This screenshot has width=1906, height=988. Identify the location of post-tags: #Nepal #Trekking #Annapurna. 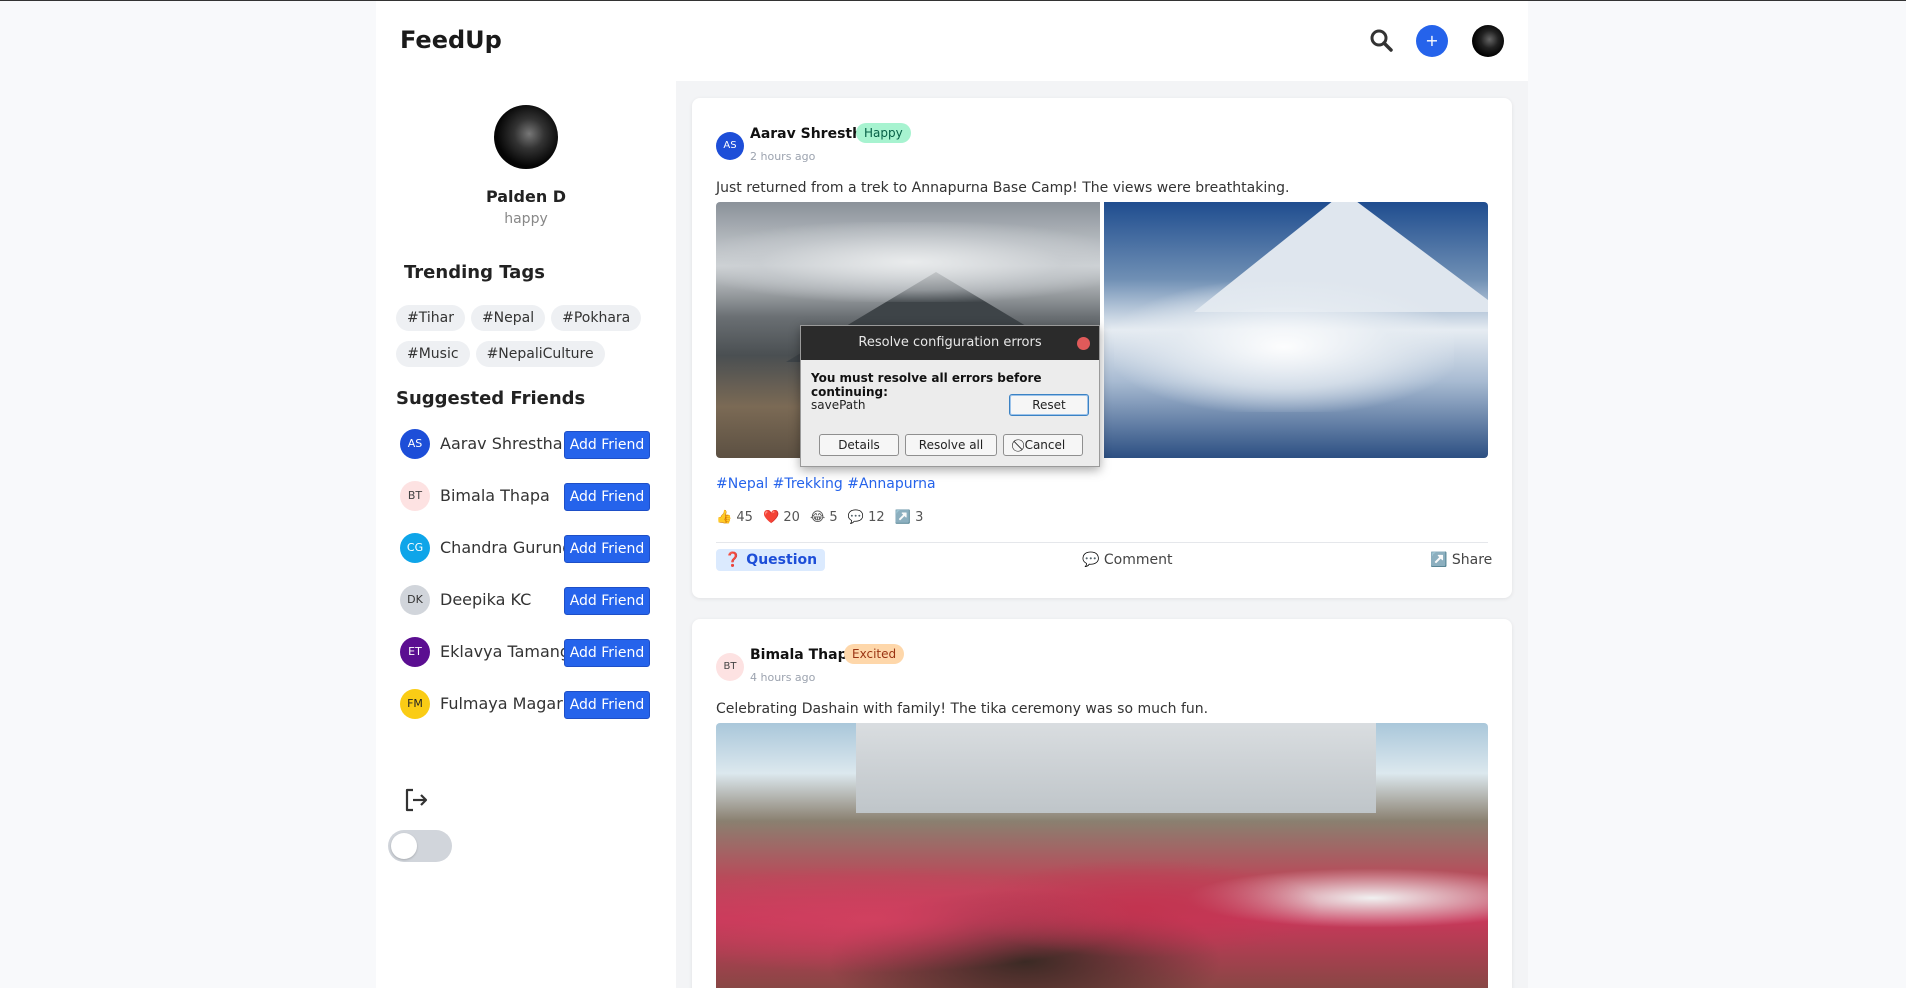
(826, 484).